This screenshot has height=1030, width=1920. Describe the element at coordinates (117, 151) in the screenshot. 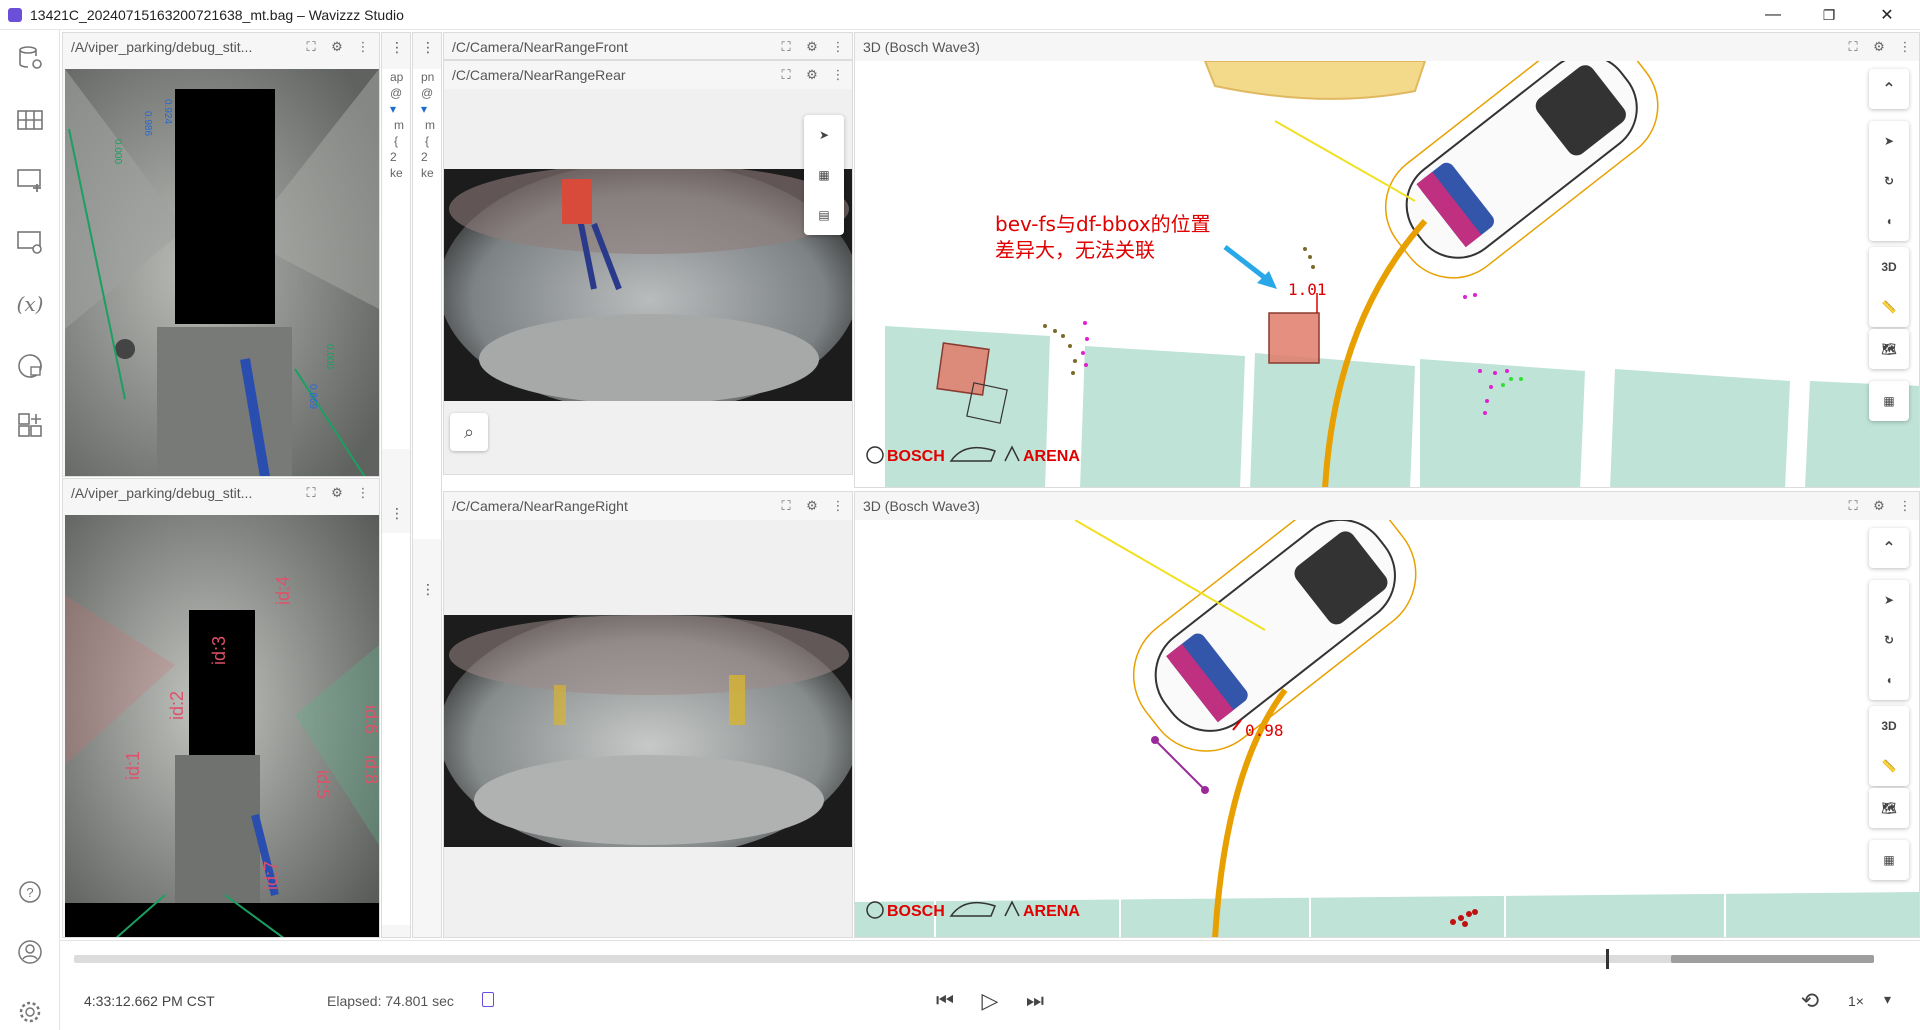

I see `debug-label: 0.000` at that location.